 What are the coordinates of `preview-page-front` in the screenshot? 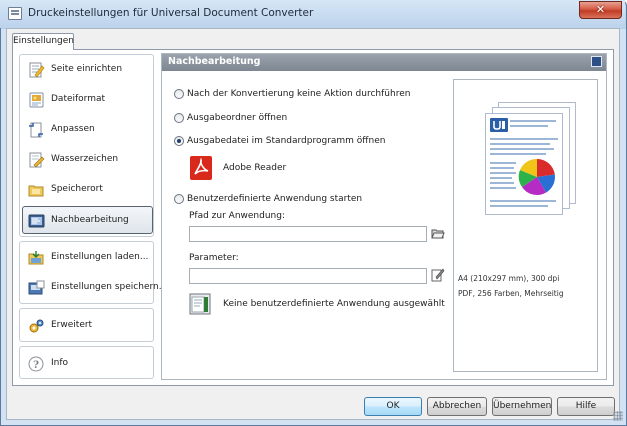 It's located at (524, 164).